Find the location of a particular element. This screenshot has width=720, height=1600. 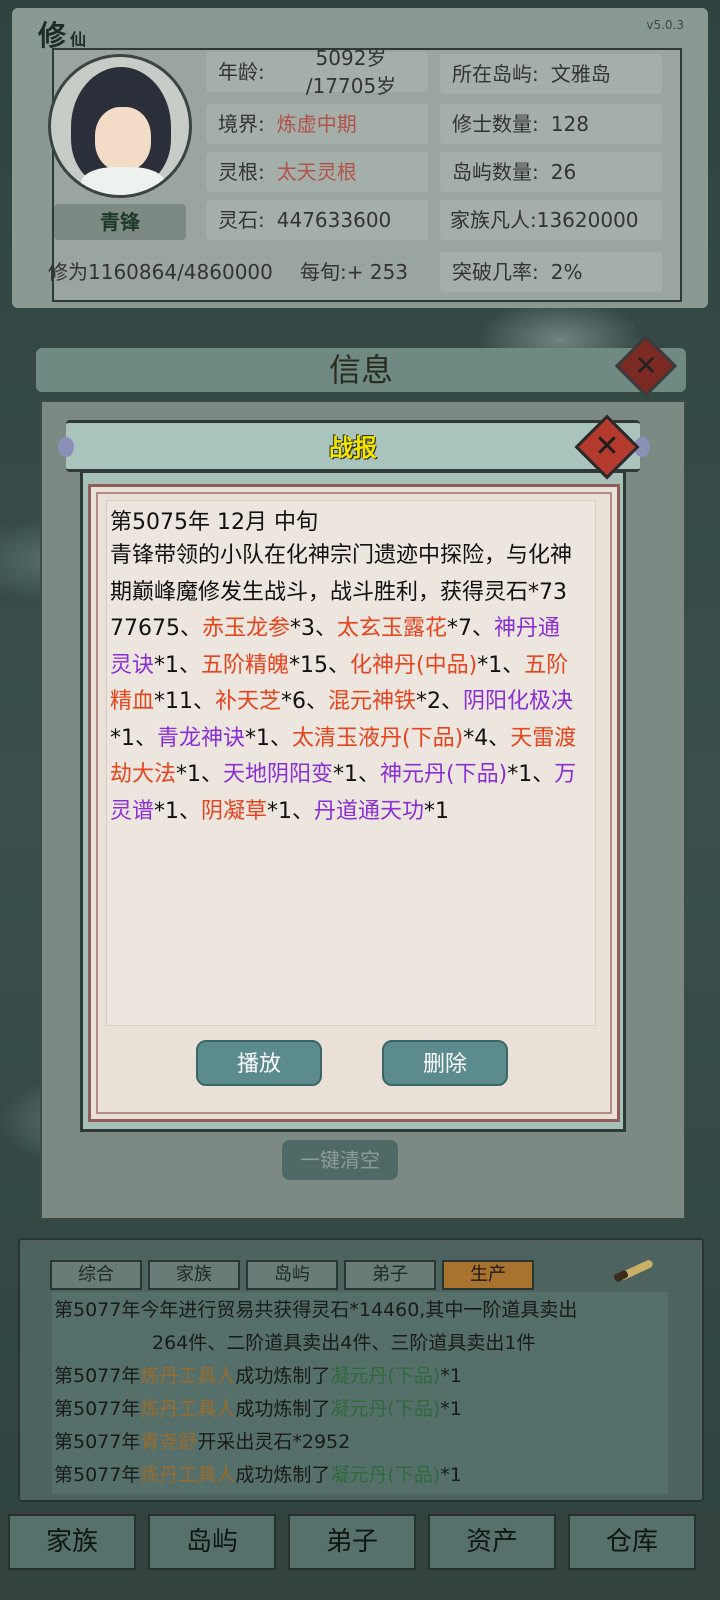

reward-item-name: 五阶精魄 is located at coordinates (245, 665).